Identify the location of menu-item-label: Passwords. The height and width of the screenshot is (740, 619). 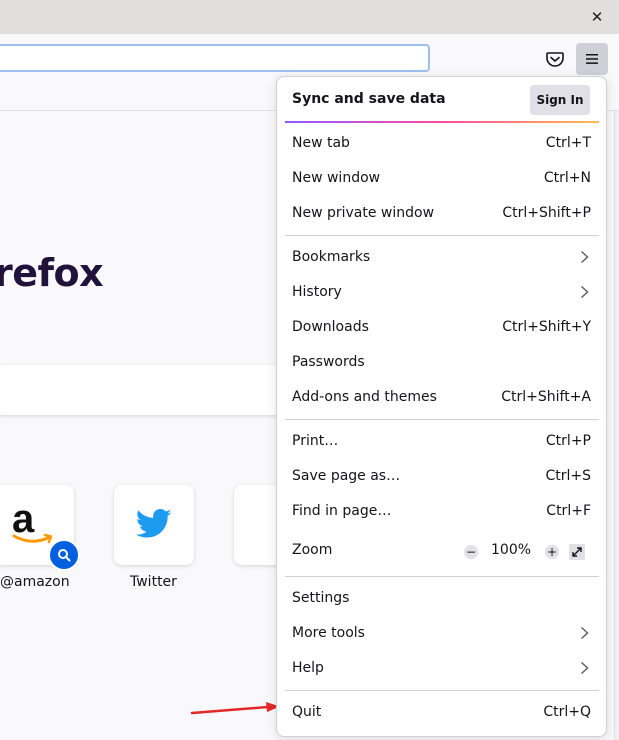
(328, 362).